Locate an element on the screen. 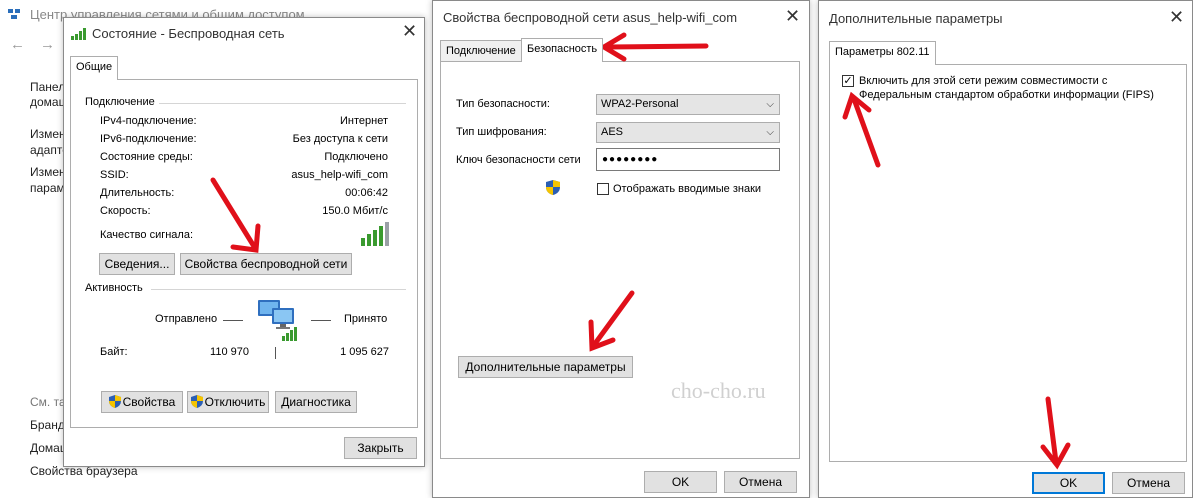 The image size is (1193, 498). tab-802-11: Параметры 802.11 is located at coordinates (882, 53).